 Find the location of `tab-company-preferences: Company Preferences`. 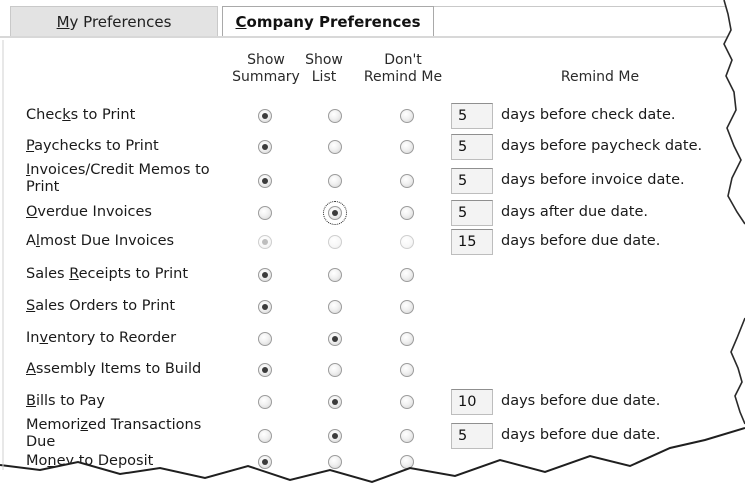

tab-company-preferences: Company Preferences is located at coordinates (328, 21).